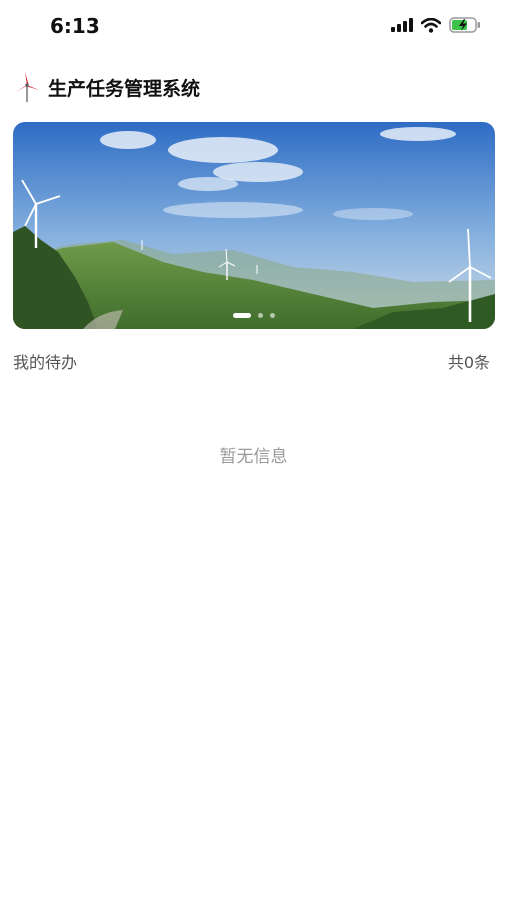 Image resolution: width=507 pixels, height=900 pixels. I want to click on app-title: 生产任务管理系统, so click(124, 88).